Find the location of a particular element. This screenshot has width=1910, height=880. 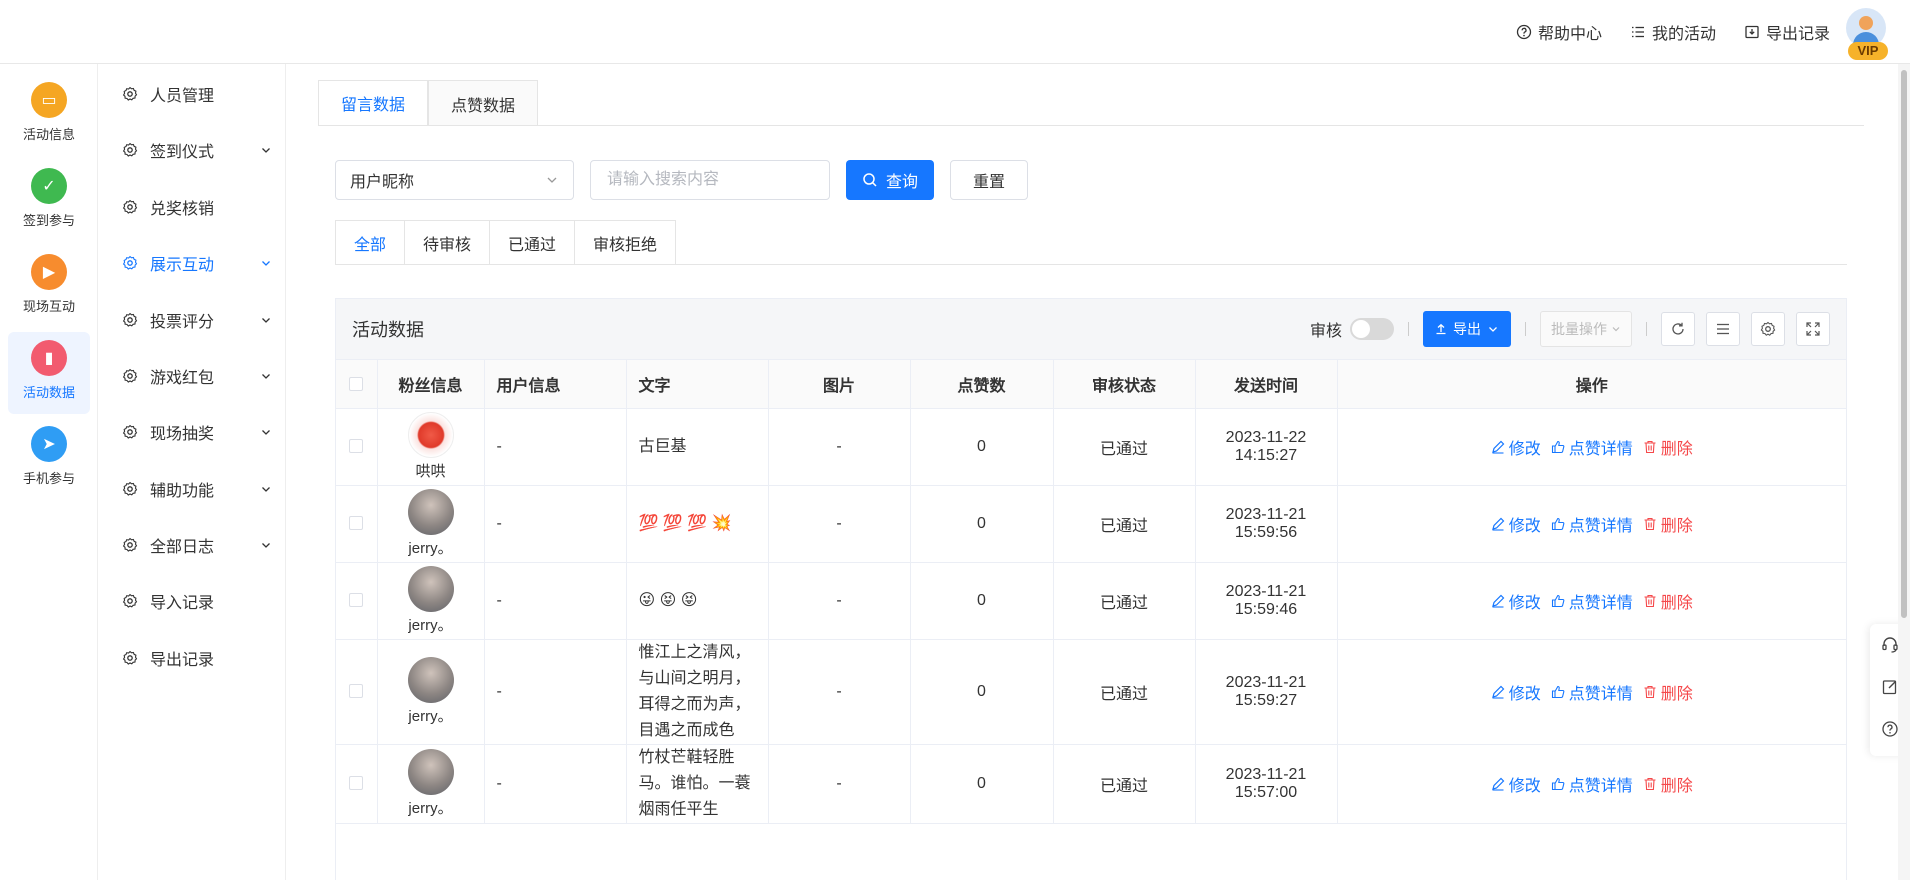

export-records-label: 导出记录 is located at coordinates (1797, 34).